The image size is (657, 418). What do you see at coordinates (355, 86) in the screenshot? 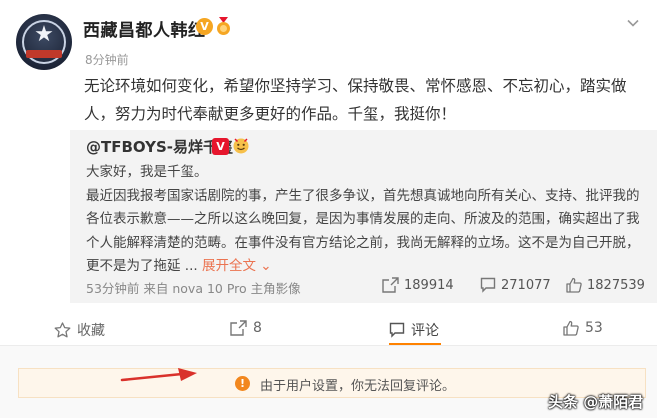
I see `post-text-line: 无论环境如何变化，希望你坚持学习、保持敬畏、常怀感恩、不忘初心，踏实做` at bounding box center [355, 86].